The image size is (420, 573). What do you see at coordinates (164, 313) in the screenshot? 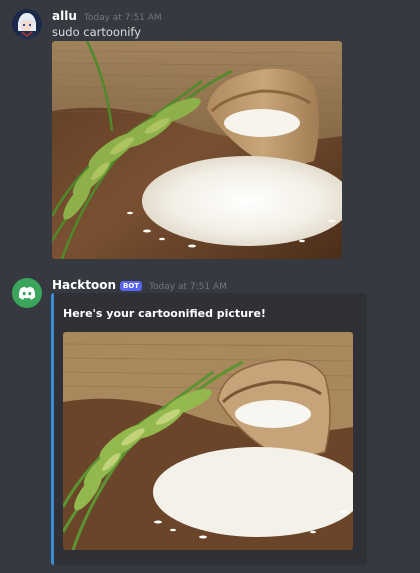
I see `embed-title: Here's your cartoonified picture!` at bounding box center [164, 313].